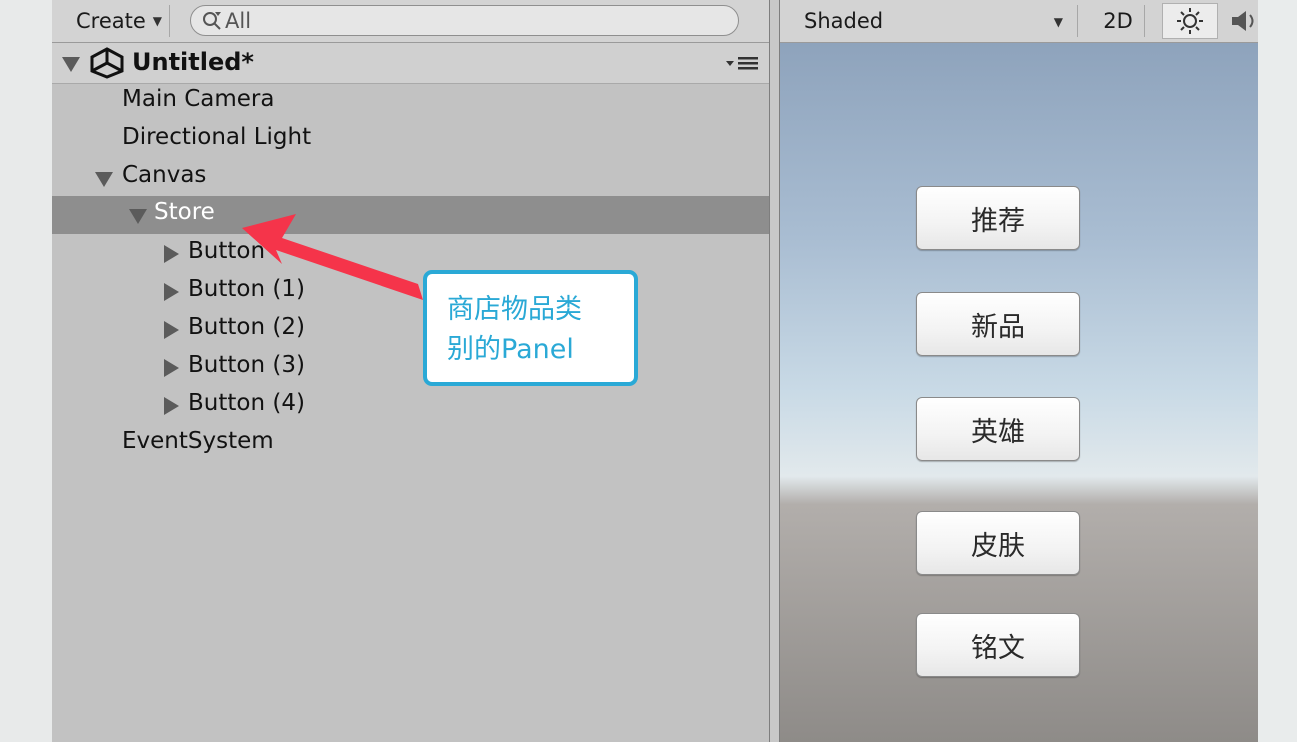 The image size is (1297, 742). I want to click on store-button-heroes: 英雄, so click(998, 429).